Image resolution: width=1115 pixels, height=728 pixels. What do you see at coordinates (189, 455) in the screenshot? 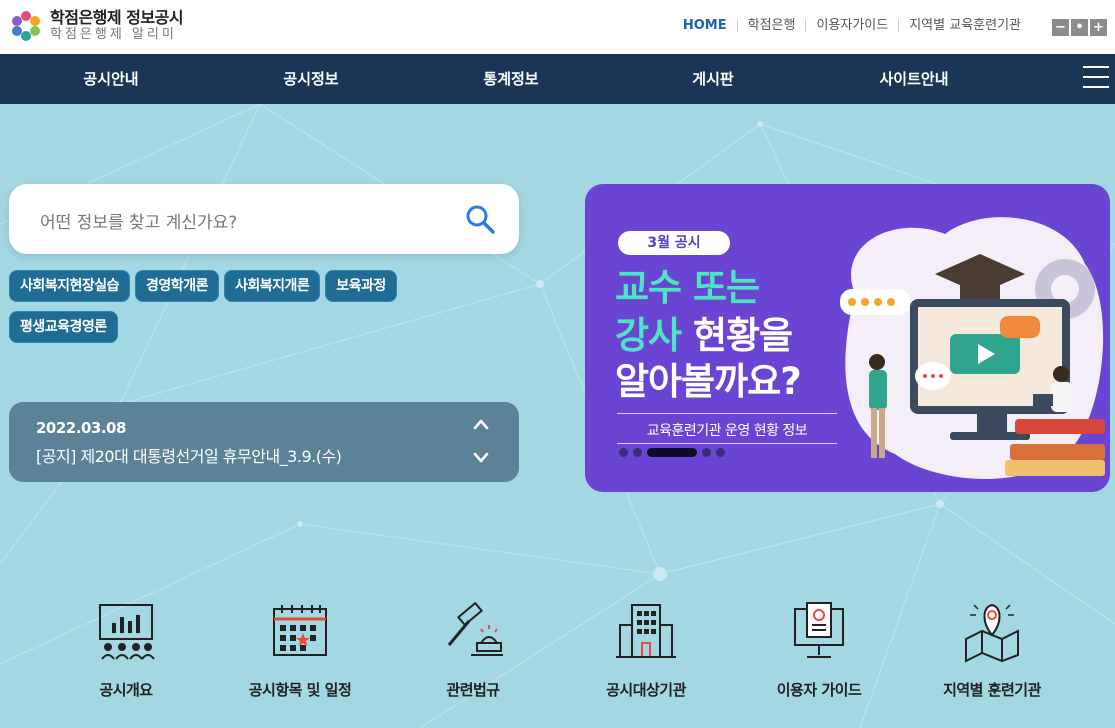
I see `notice-title: [공지] 제20대 대통령선거일 휴무안내_3.9.(수)` at bounding box center [189, 455].